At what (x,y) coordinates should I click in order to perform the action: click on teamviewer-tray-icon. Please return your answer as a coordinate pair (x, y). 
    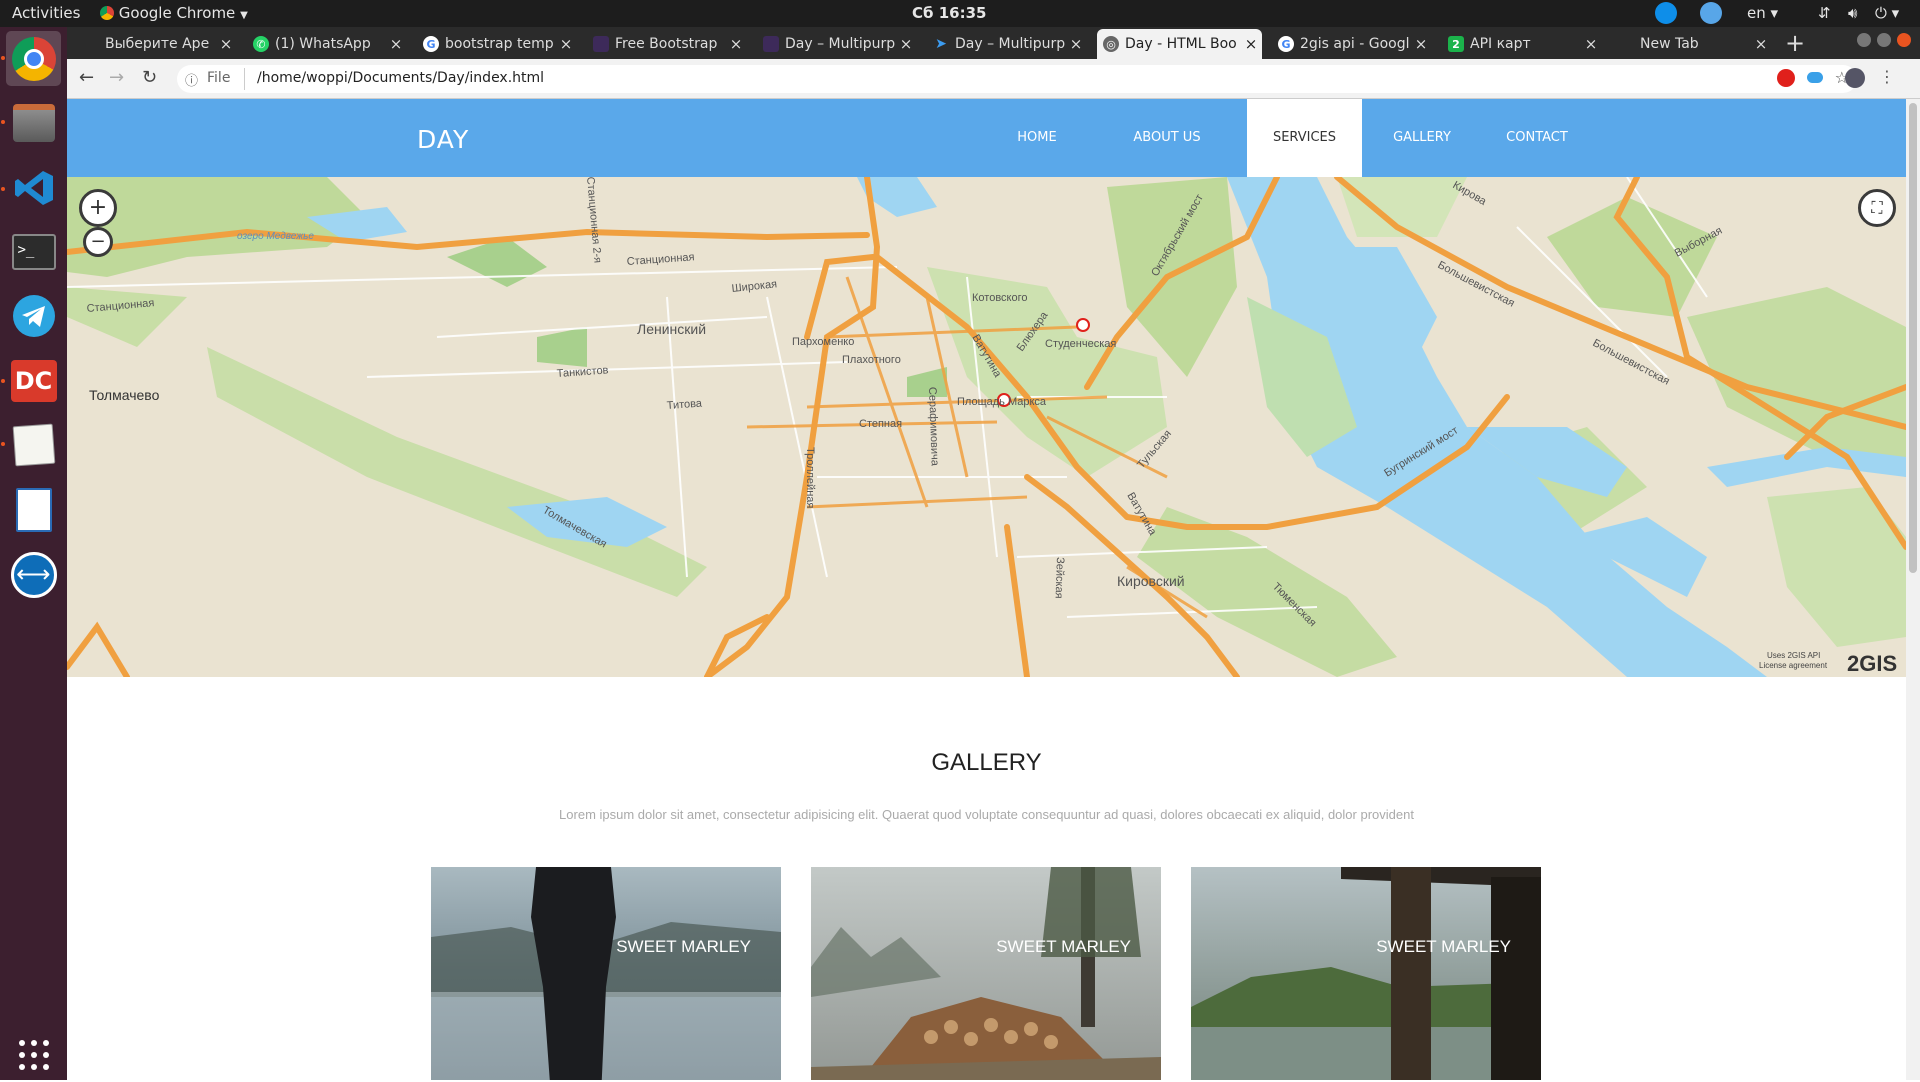
    Looking at the image, I should click on (1666, 13).